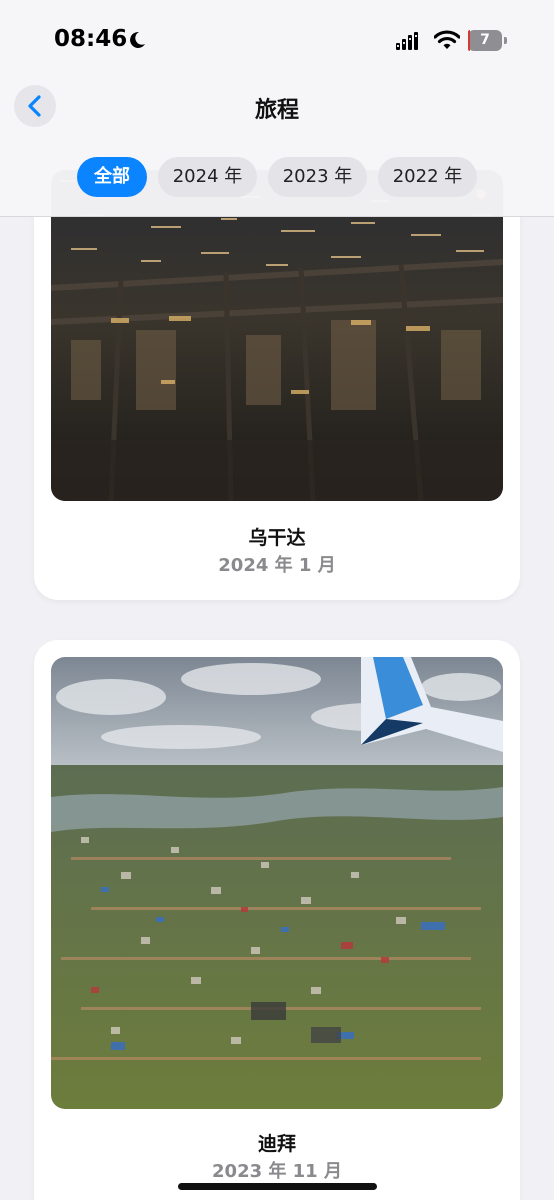 The height and width of the screenshot is (1200, 554). Describe the element at coordinates (447, 39) in the screenshot. I see `wifi-icon` at that location.